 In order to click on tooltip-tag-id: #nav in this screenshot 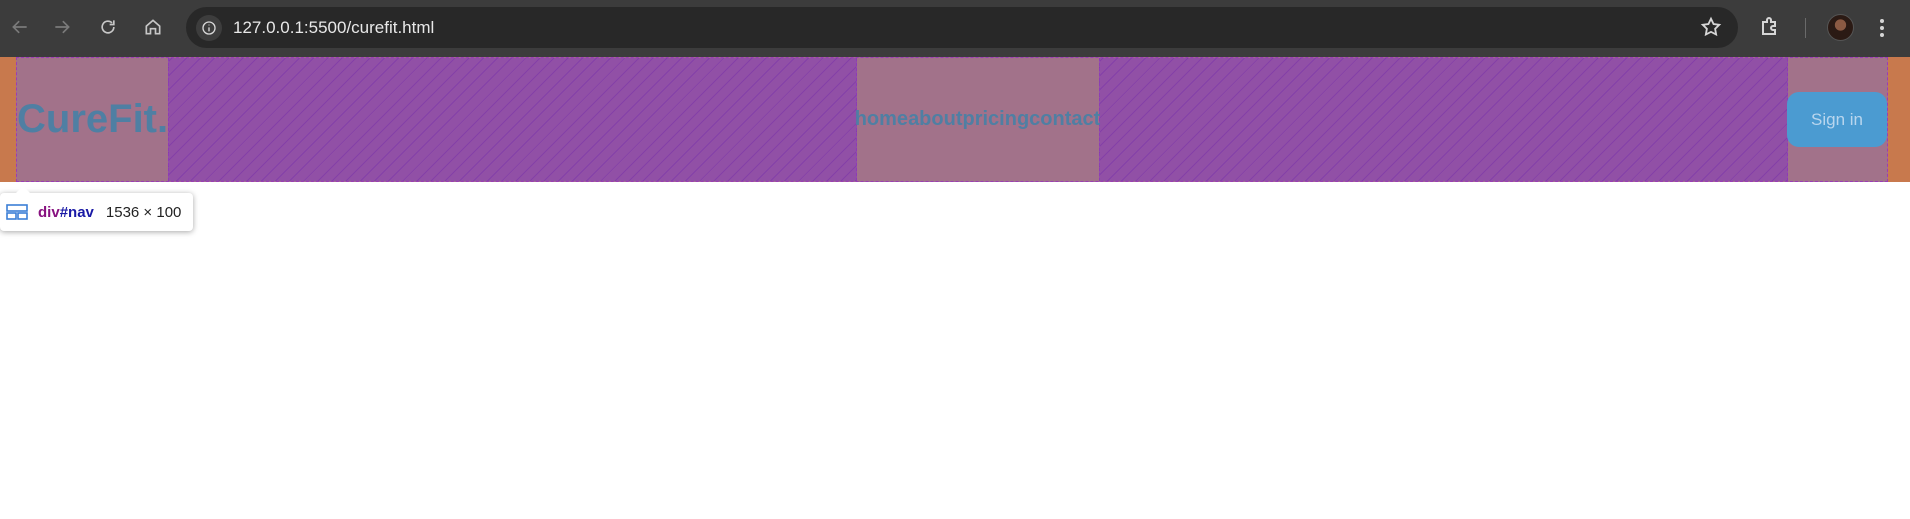, I will do `click(76, 212)`.